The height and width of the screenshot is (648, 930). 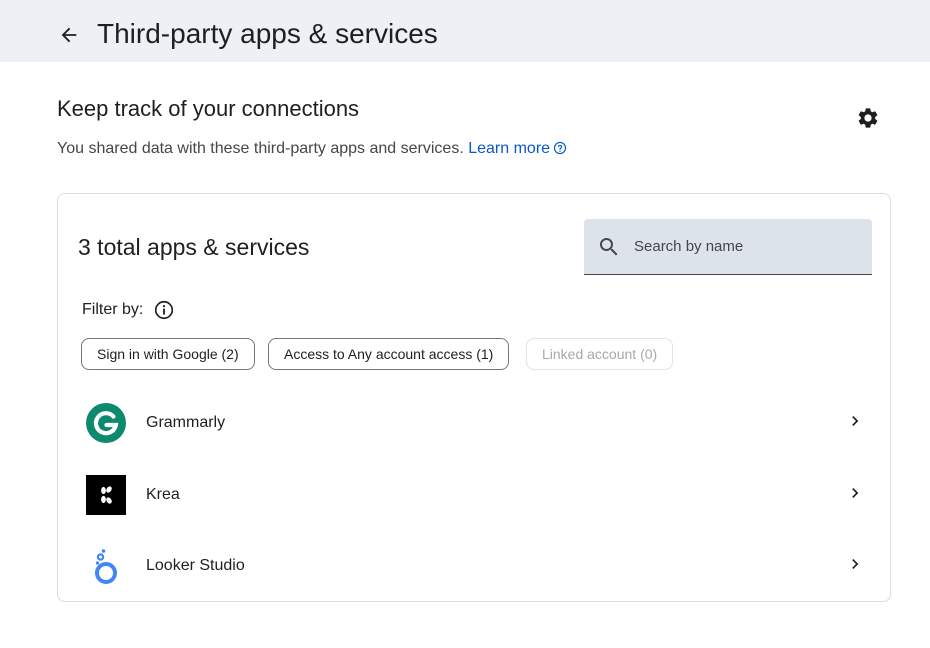 What do you see at coordinates (609, 247) in the screenshot?
I see `search-icon` at bounding box center [609, 247].